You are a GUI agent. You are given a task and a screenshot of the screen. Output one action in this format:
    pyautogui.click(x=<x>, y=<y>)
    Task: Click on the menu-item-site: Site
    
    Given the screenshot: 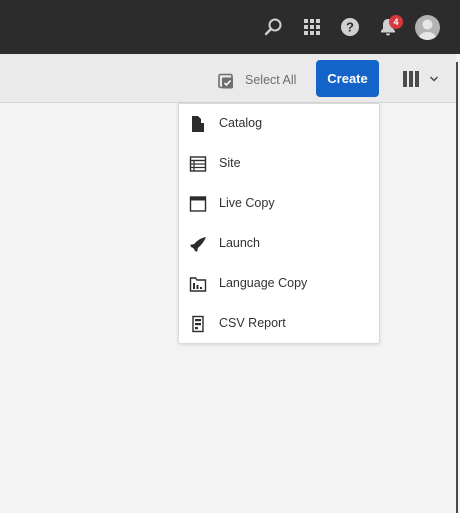 What is the action you would take?
    pyautogui.click(x=279, y=164)
    